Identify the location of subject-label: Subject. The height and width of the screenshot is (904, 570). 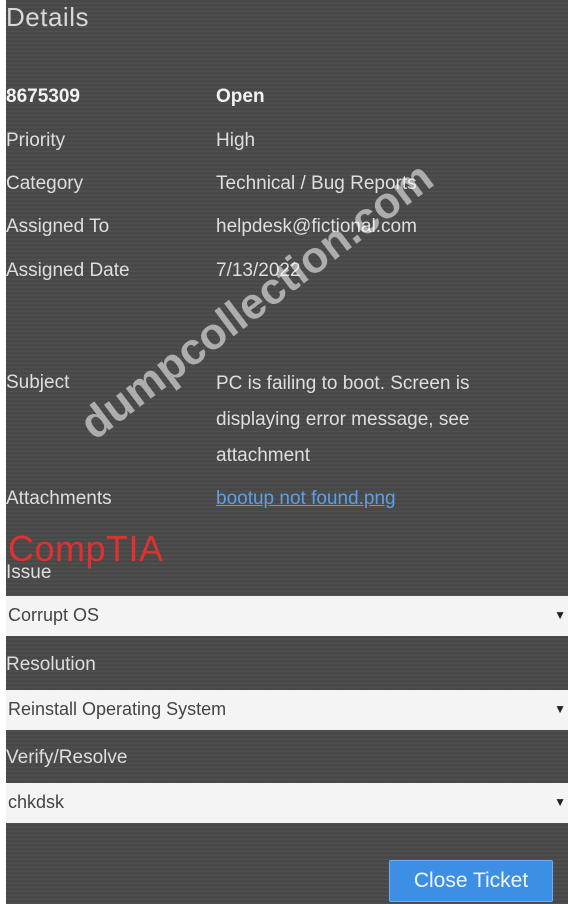
(38, 382).